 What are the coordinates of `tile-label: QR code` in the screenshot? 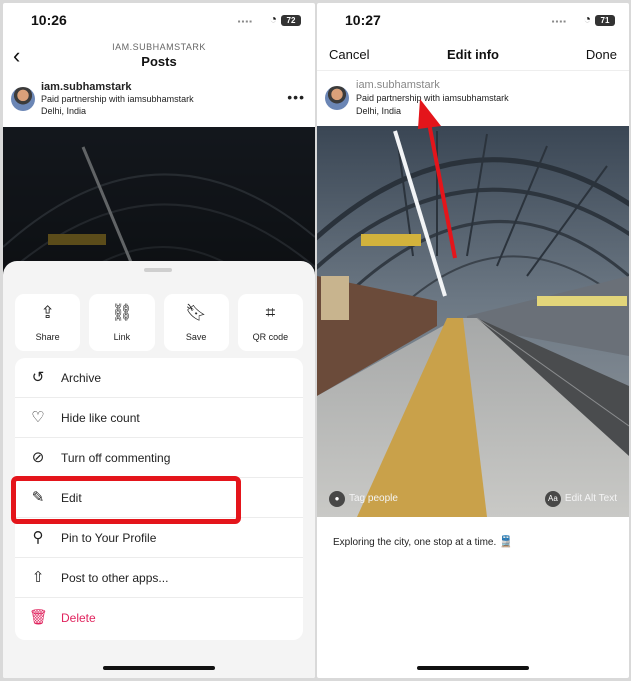 It's located at (270, 337).